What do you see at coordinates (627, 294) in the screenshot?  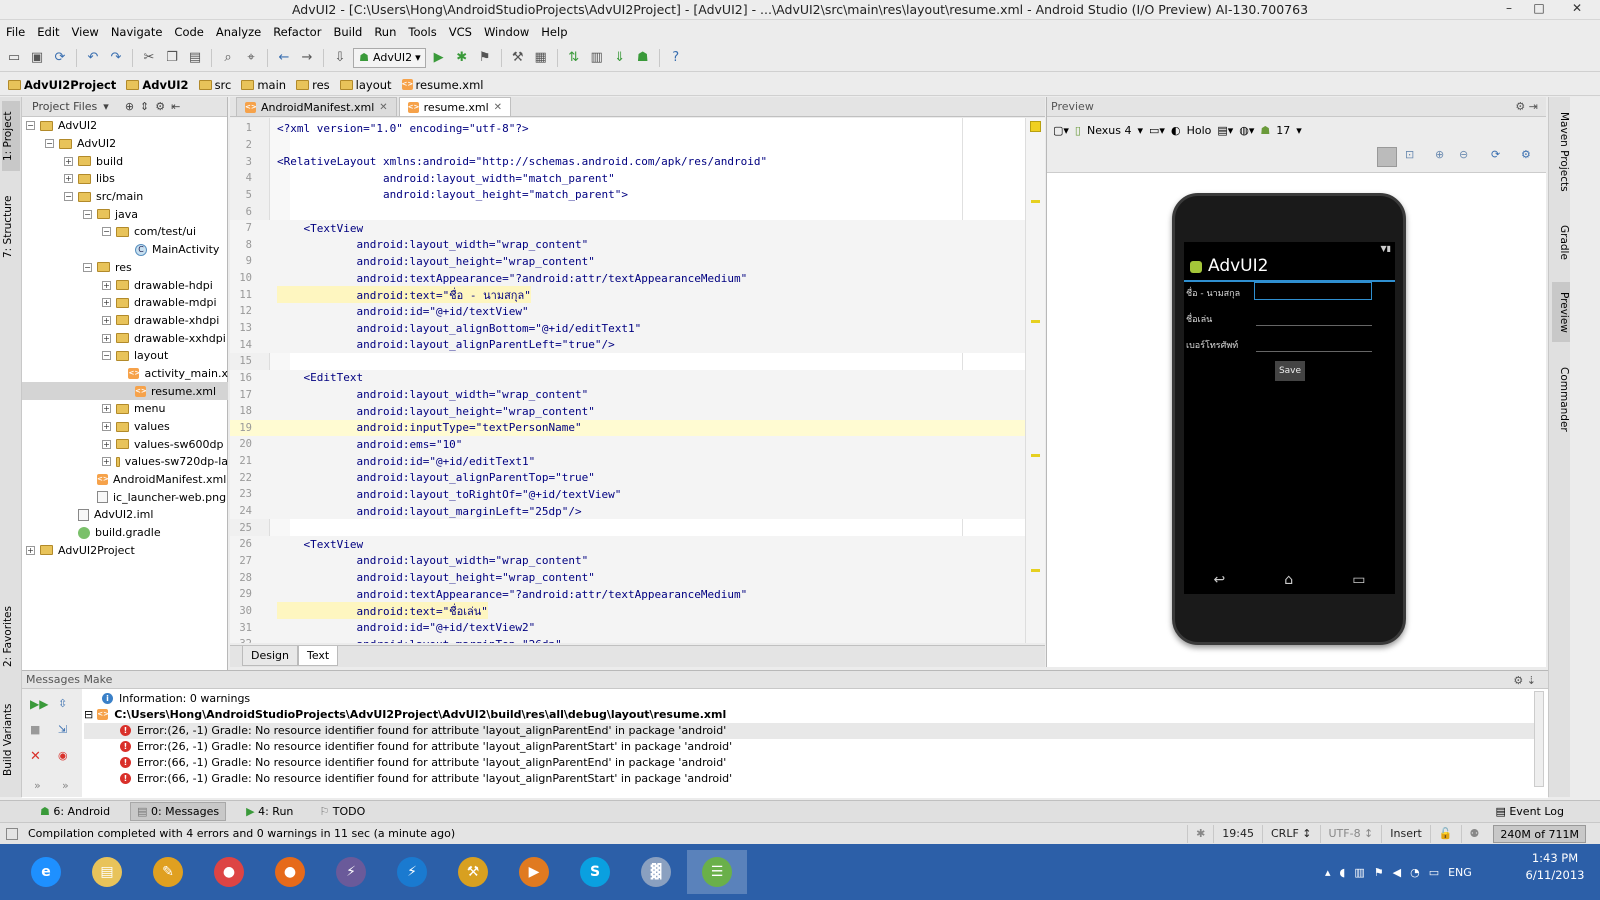 I see `code-line: 11 android:text="ชื่อ - นามสกุล"` at bounding box center [627, 294].